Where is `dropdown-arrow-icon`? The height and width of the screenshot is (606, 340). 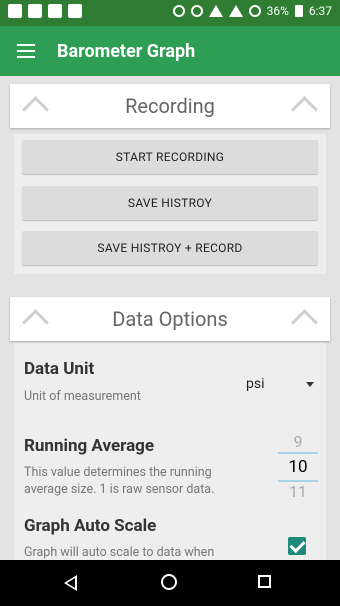
dropdown-arrow-icon is located at coordinates (310, 384).